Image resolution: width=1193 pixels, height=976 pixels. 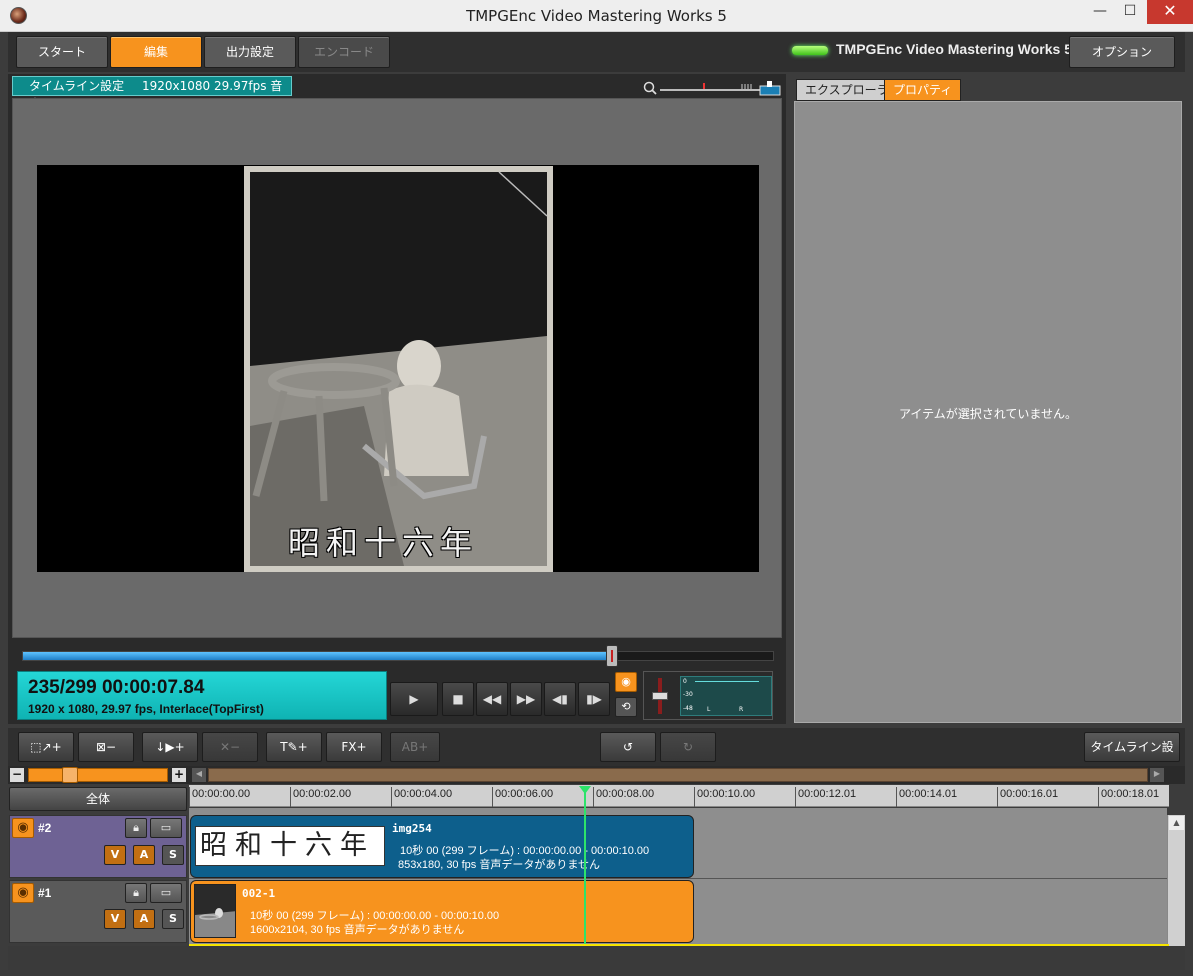 I want to click on chevron-left-icon: ◀, so click(x=199, y=773).